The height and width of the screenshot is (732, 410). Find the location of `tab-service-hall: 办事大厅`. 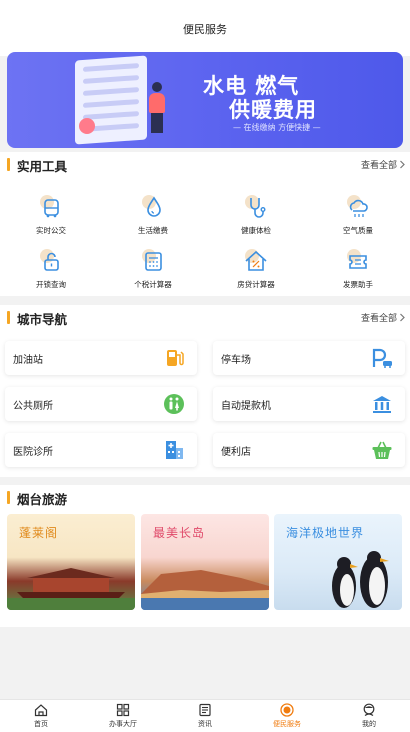

tab-service-hall: 办事大厅 is located at coordinates (123, 716).